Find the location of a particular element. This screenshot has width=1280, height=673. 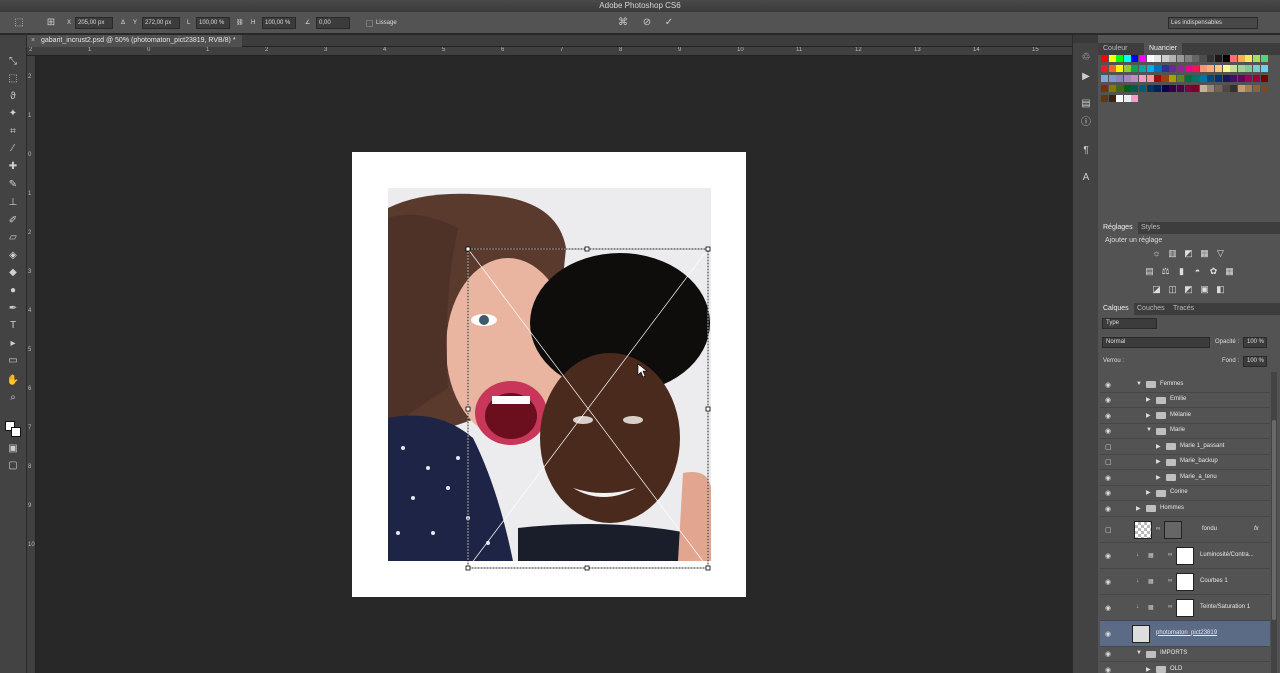

caret-down-icon: ▼ is located at coordinates (1139, 384).